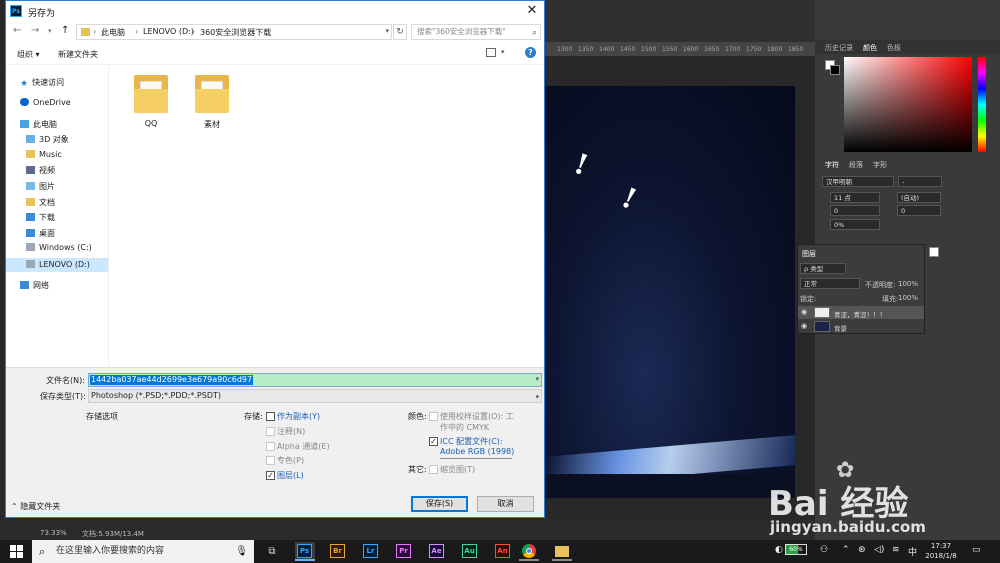 This screenshot has width=1000, height=563. I want to click on tab-paragraph: 段落, so click(856, 165).